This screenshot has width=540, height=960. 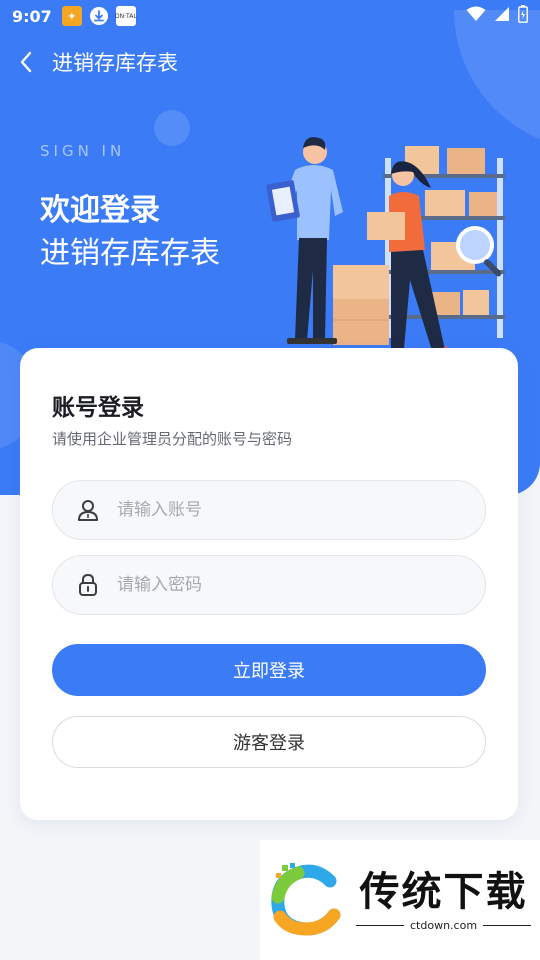 I want to click on welcome-heading: 欢迎登录, so click(x=100, y=210).